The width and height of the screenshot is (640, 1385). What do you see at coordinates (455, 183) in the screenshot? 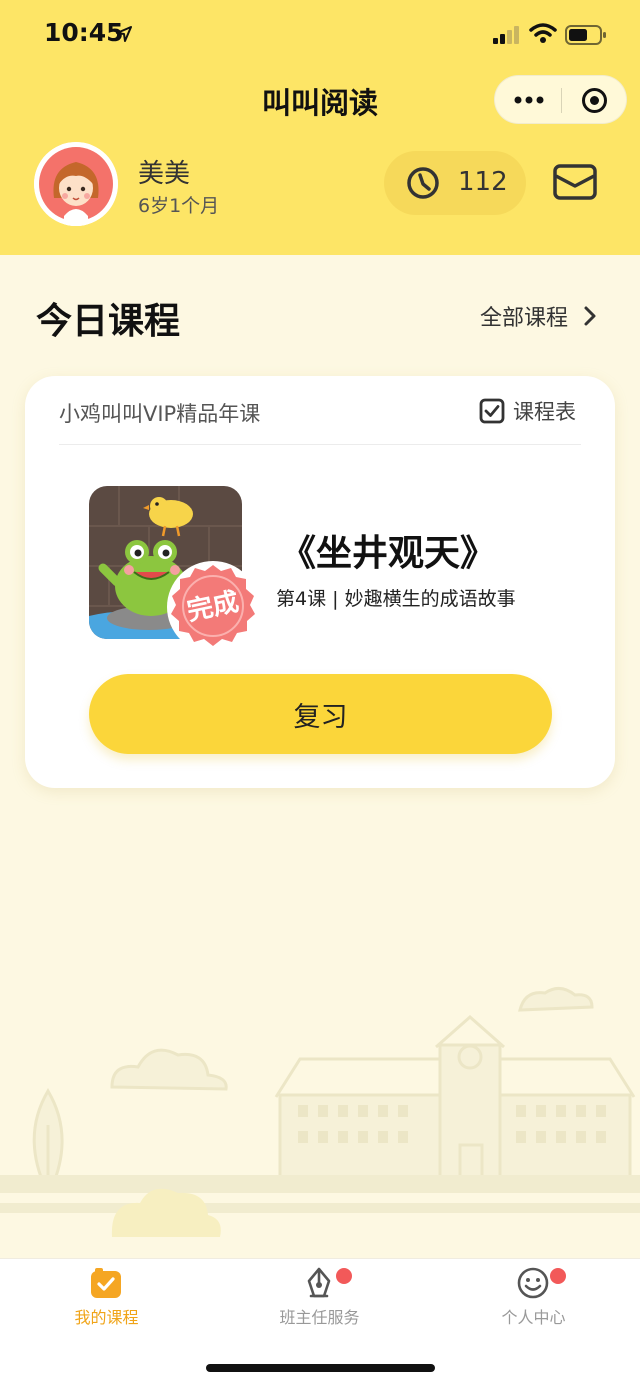
I see `study-time-pill: 112` at bounding box center [455, 183].